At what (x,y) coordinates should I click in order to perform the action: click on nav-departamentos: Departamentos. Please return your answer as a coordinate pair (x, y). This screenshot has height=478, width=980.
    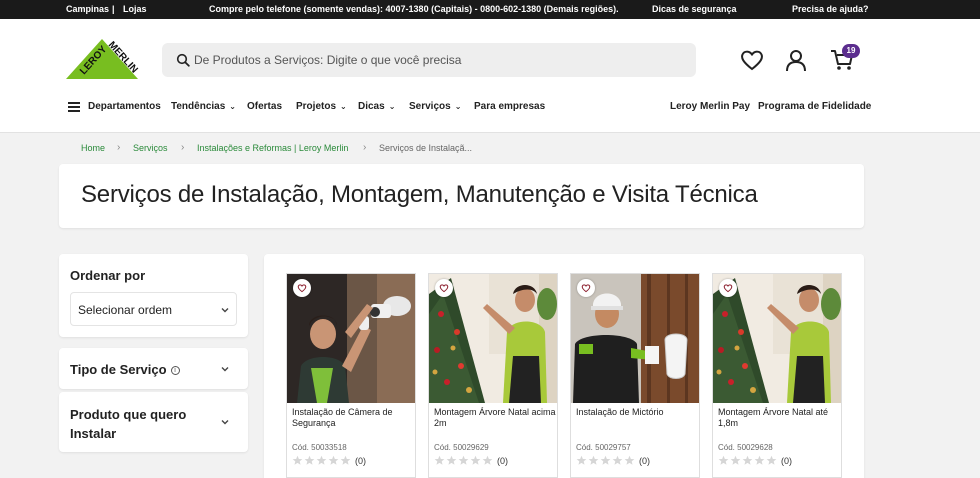
    Looking at the image, I should click on (124, 106).